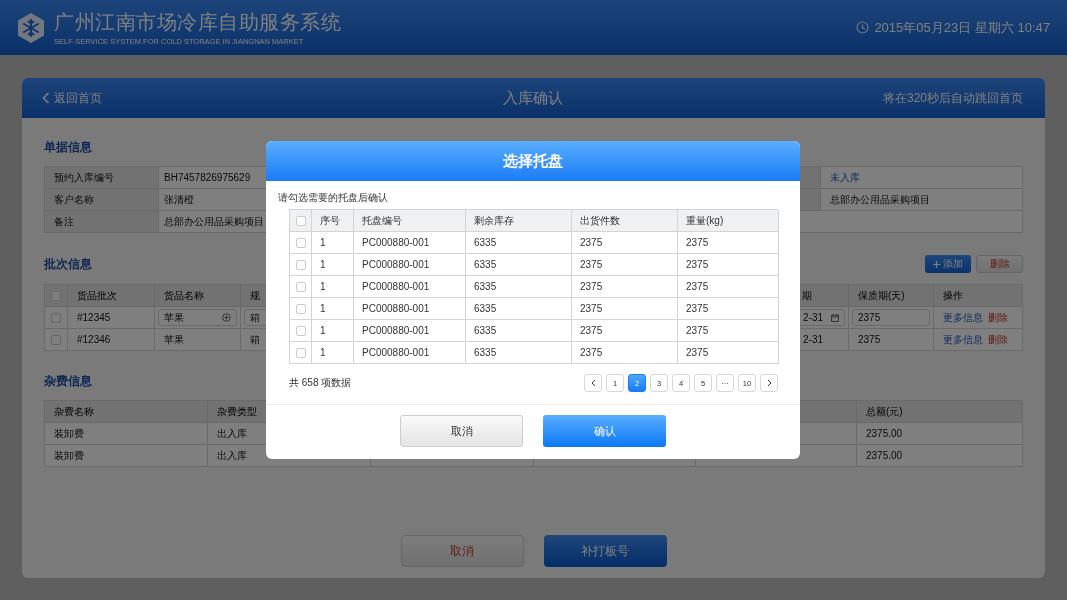  Describe the element at coordinates (922, 178) in the screenshot. I see `value-cell: 未入库` at that location.